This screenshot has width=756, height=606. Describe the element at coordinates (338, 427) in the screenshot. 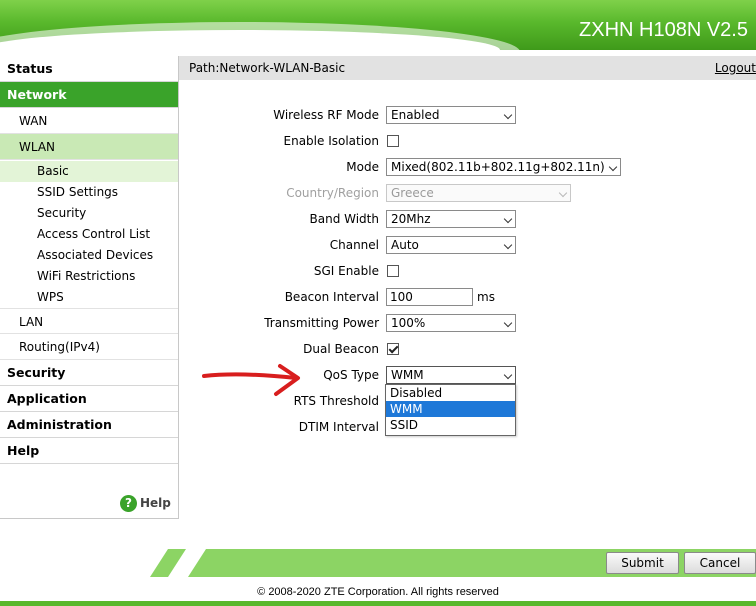

I see `dtim-interval-label: DTIM Interval` at that location.